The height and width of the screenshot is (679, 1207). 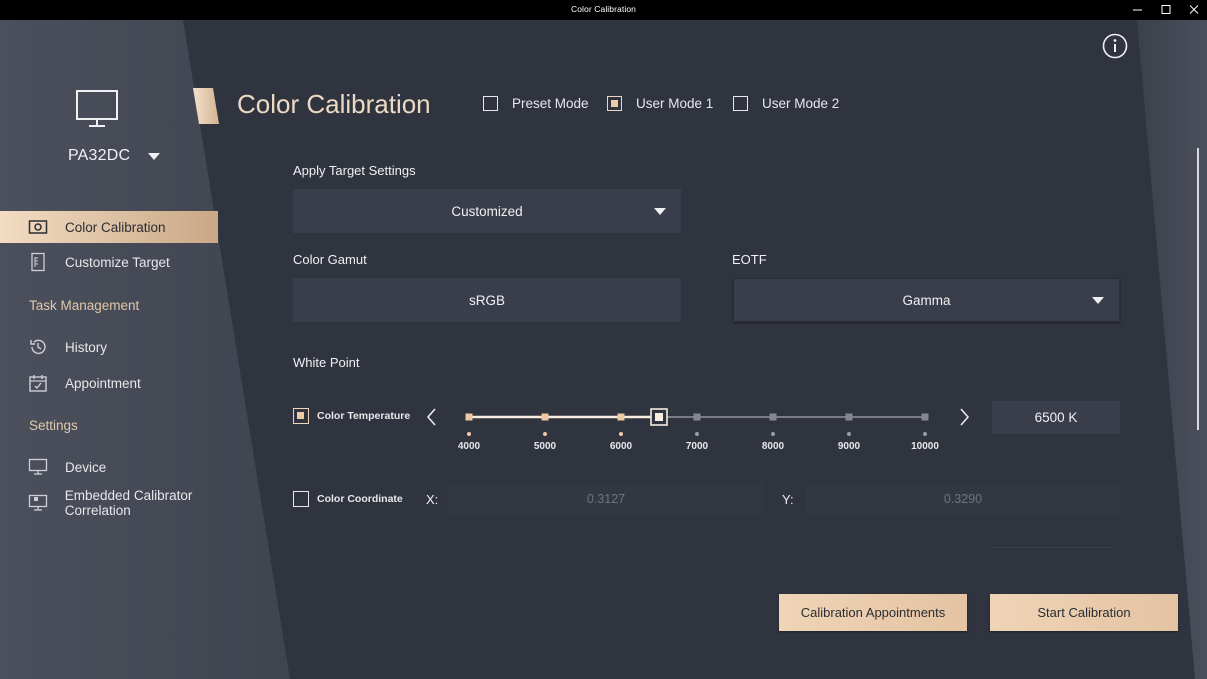 What do you see at coordinates (606, 499) in the screenshot?
I see `x-coordinate-input: 0.3127` at bounding box center [606, 499].